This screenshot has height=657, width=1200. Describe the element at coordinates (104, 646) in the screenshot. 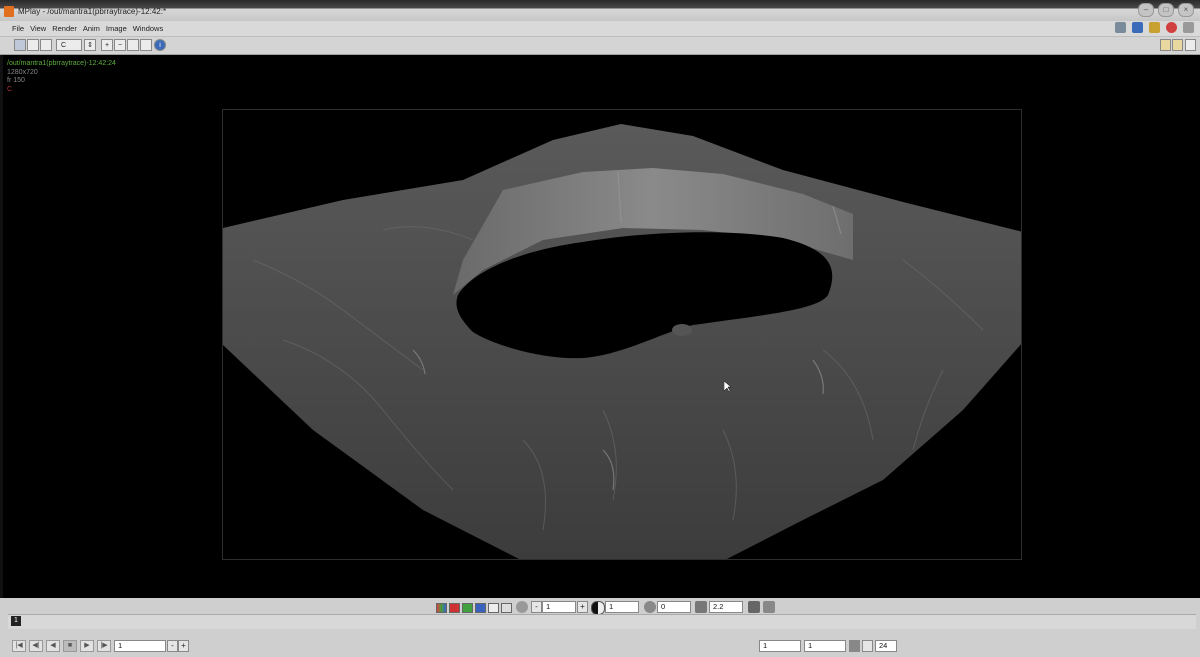

I see `step-forward-icon: |▶` at that location.